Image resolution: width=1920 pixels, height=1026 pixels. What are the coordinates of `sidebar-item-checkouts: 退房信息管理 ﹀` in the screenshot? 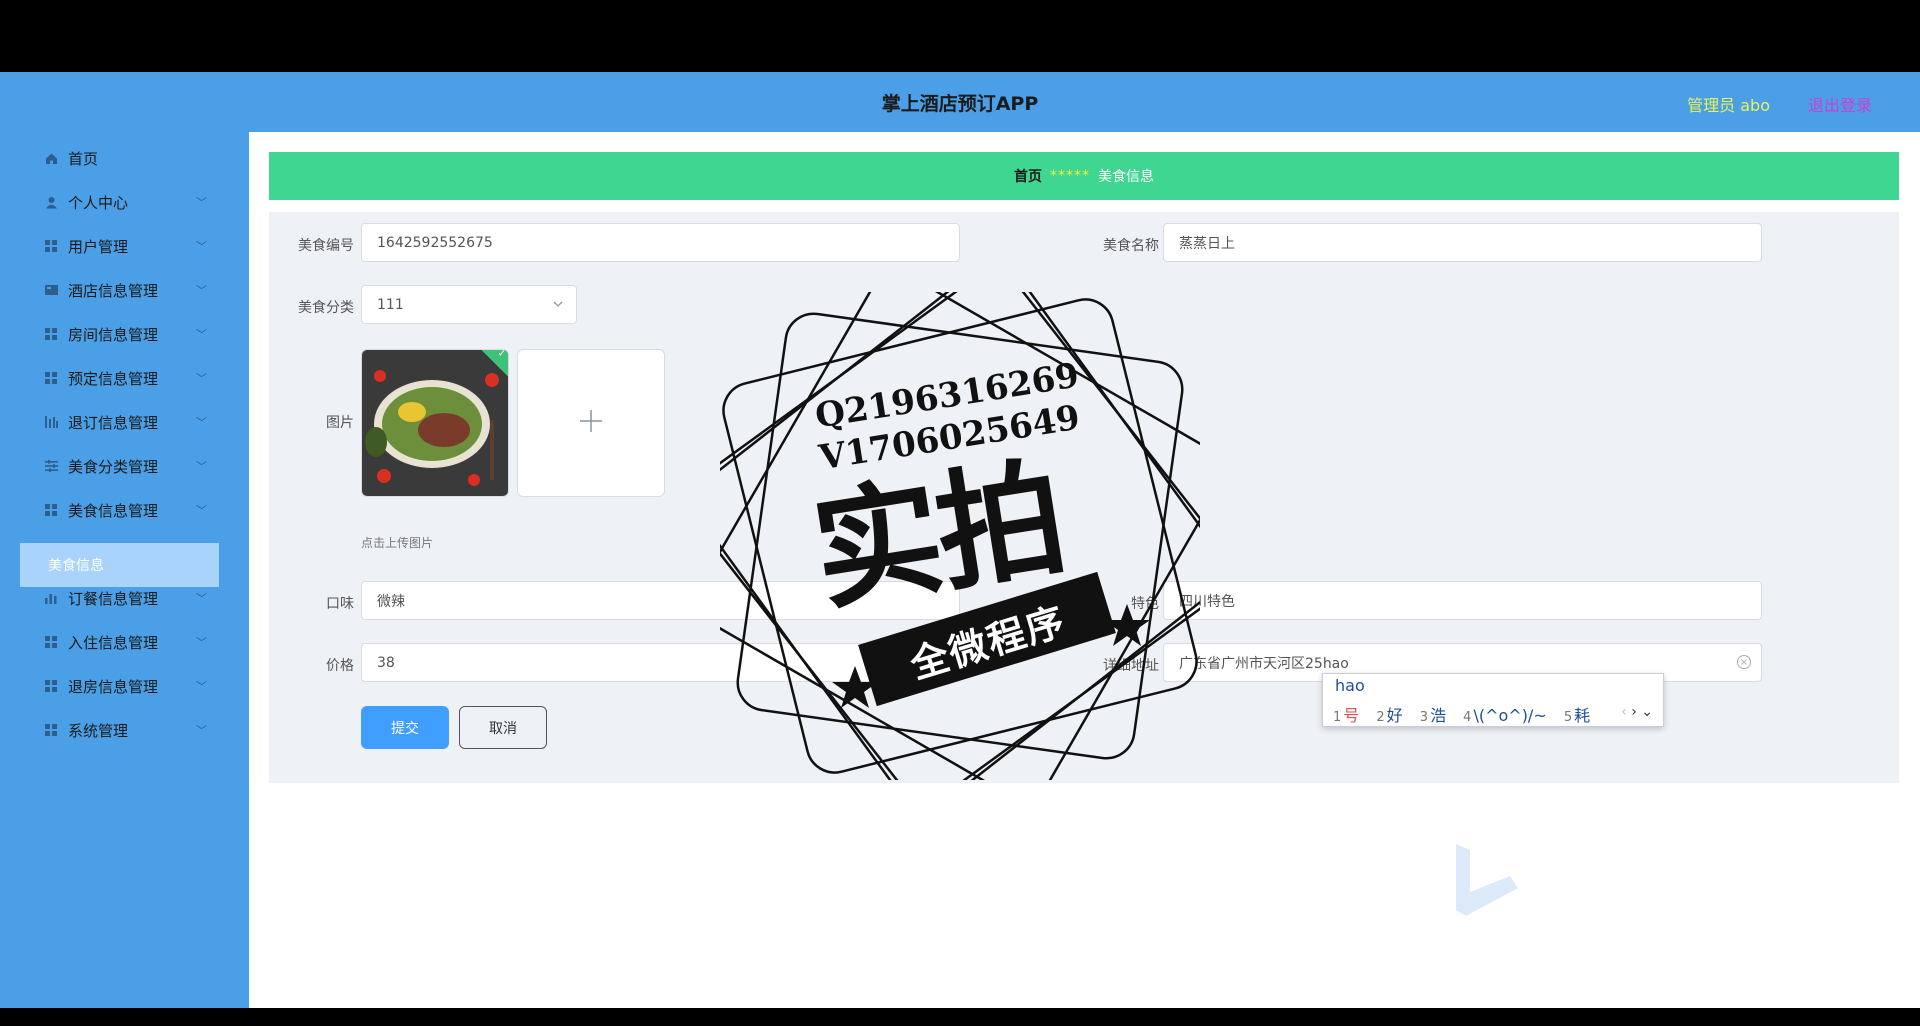 It's located at (124, 686).